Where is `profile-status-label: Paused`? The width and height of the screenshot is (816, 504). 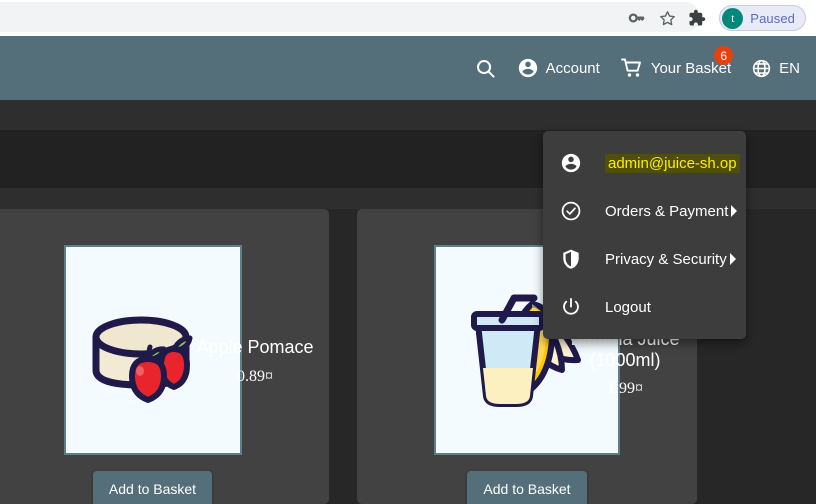 profile-status-label: Paused is located at coordinates (772, 18).